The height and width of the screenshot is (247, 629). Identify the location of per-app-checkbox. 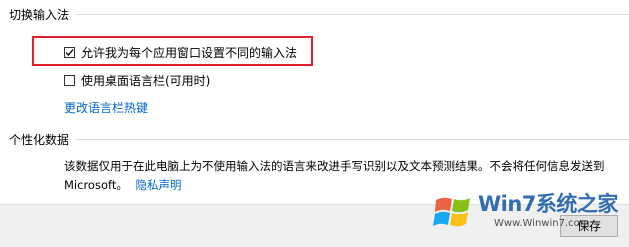
(69, 52).